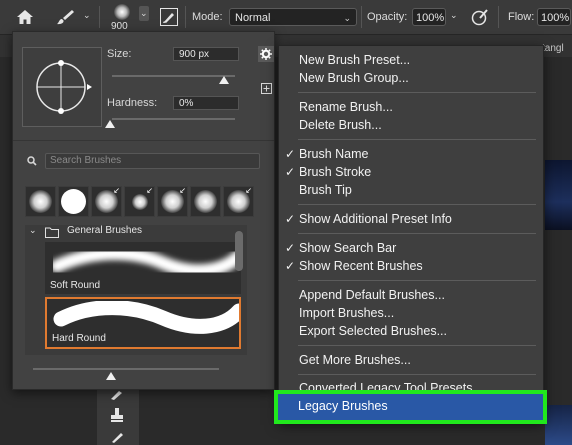  I want to click on brush-name: Hard Round, so click(79, 338).